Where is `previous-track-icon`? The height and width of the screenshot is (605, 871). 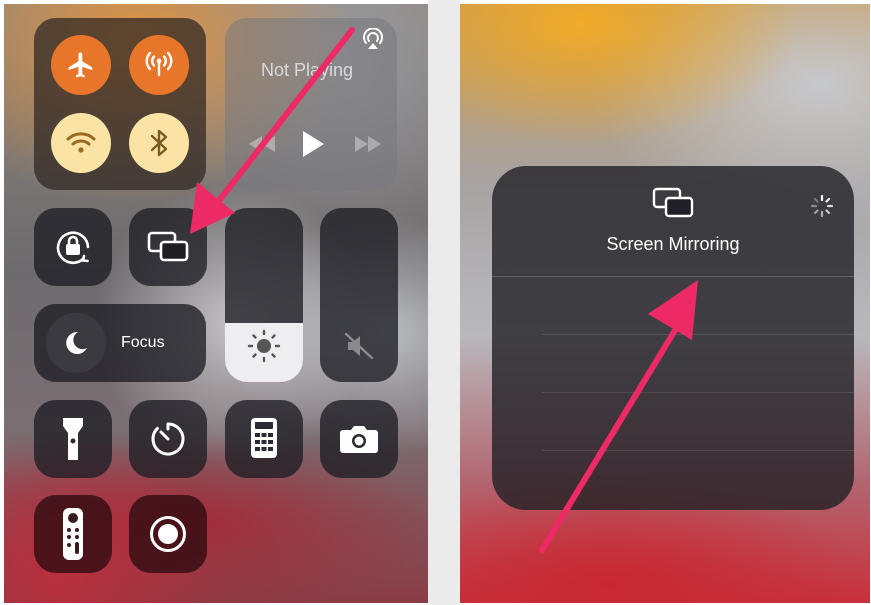
previous-track-icon is located at coordinates (262, 144).